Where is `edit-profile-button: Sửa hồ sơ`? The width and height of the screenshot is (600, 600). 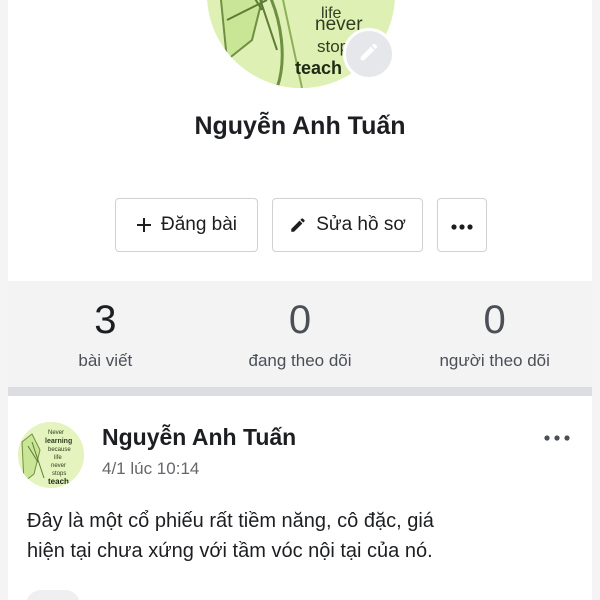 edit-profile-button: Sửa hồ sơ is located at coordinates (347, 225).